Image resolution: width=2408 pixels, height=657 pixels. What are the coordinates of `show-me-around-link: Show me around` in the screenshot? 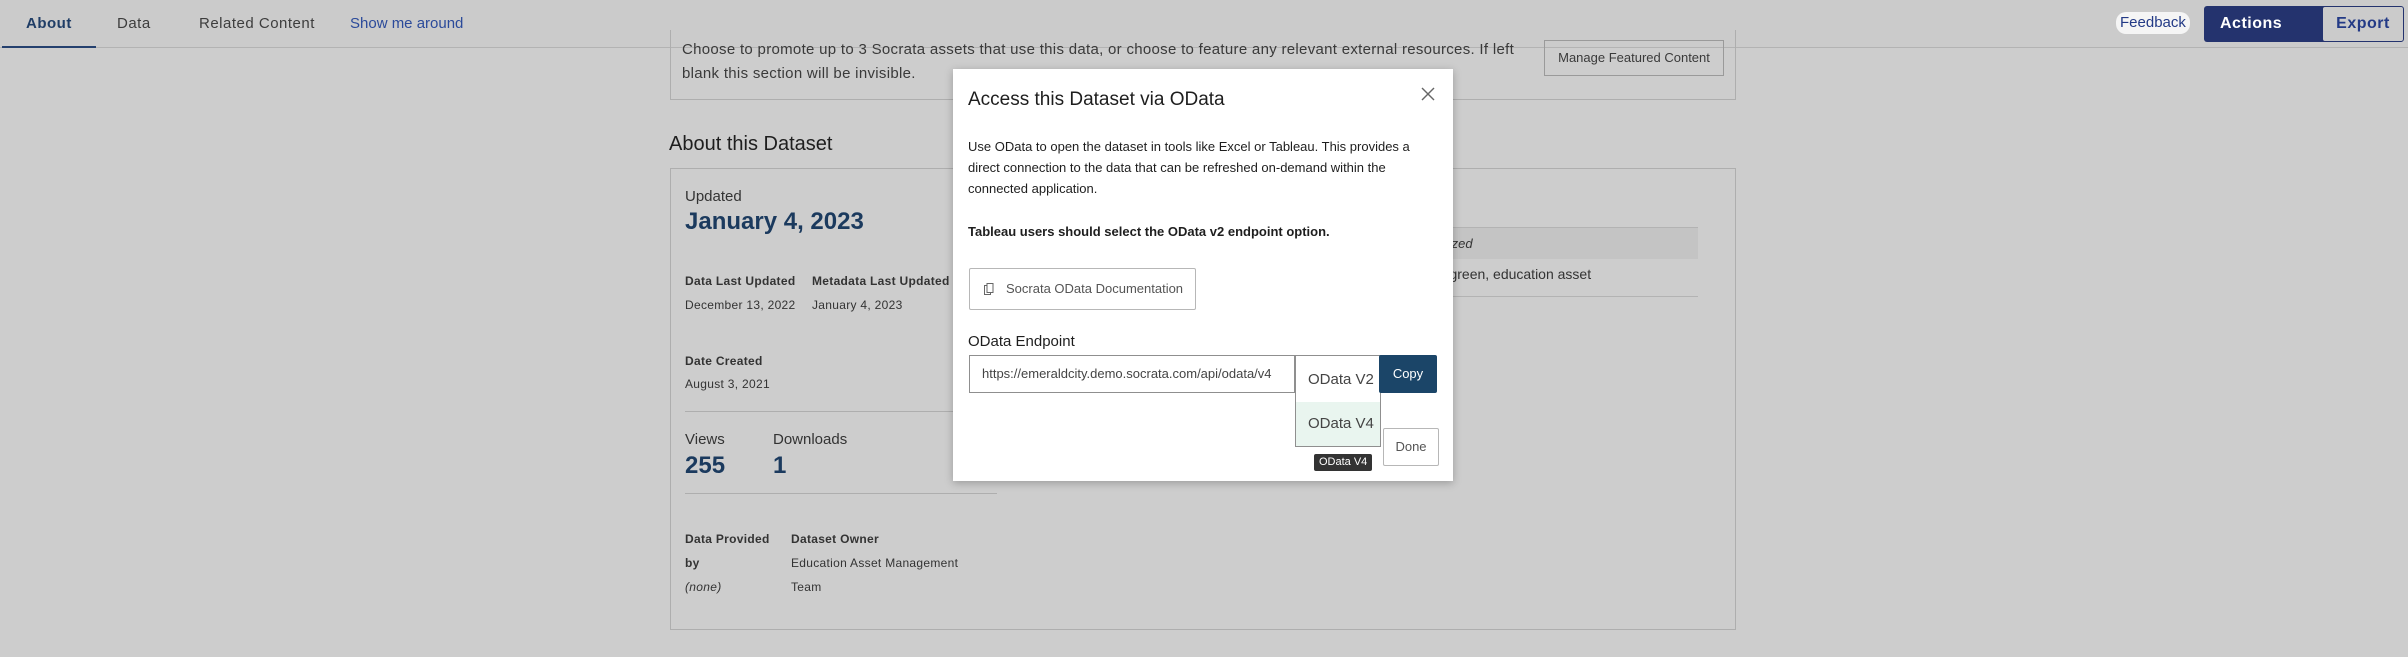 It's located at (406, 24).